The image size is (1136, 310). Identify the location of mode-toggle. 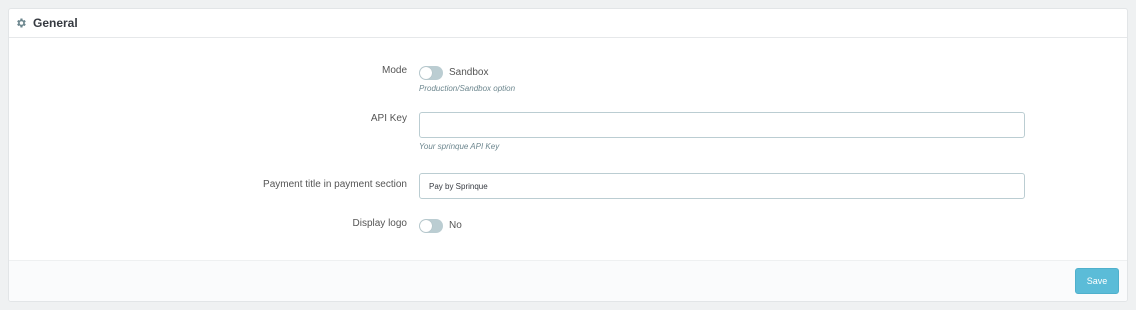
(431, 72).